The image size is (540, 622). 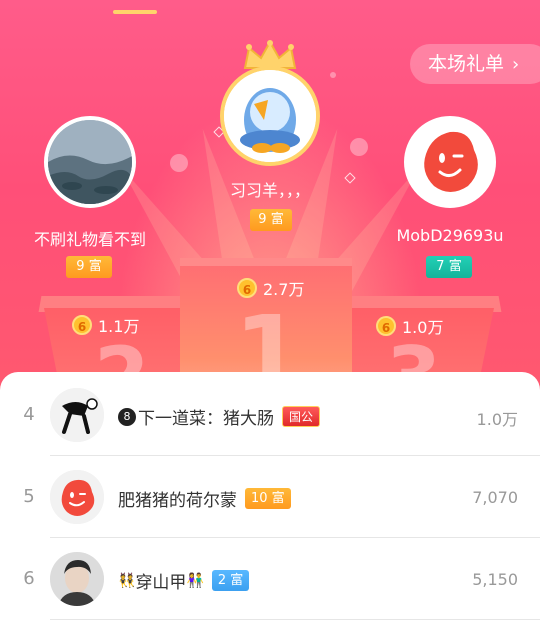 I want to click on top3-score: 6 1.0万, so click(x=409, y=326).